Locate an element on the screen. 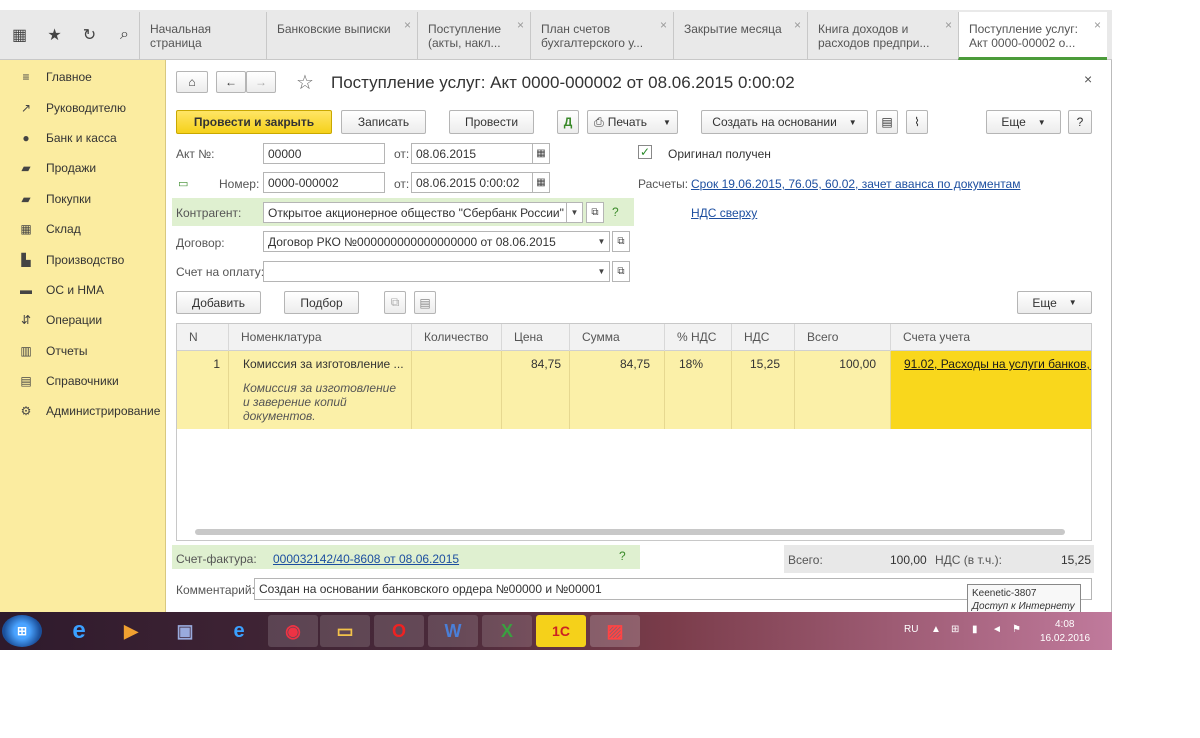 The height and width of the screenshot is (738, 1200). favorite-star-icon: ☆ is located at coordinates (305, 82).